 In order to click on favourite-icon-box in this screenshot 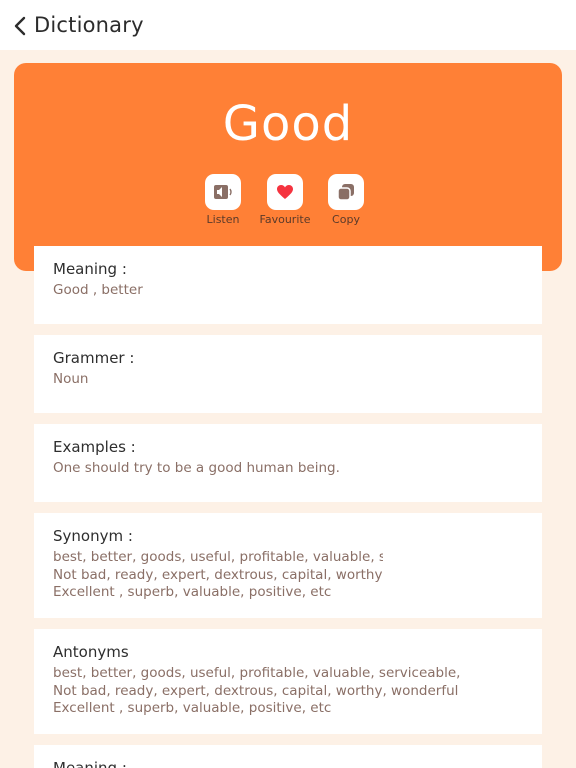, I will do `click(285, 192)`.